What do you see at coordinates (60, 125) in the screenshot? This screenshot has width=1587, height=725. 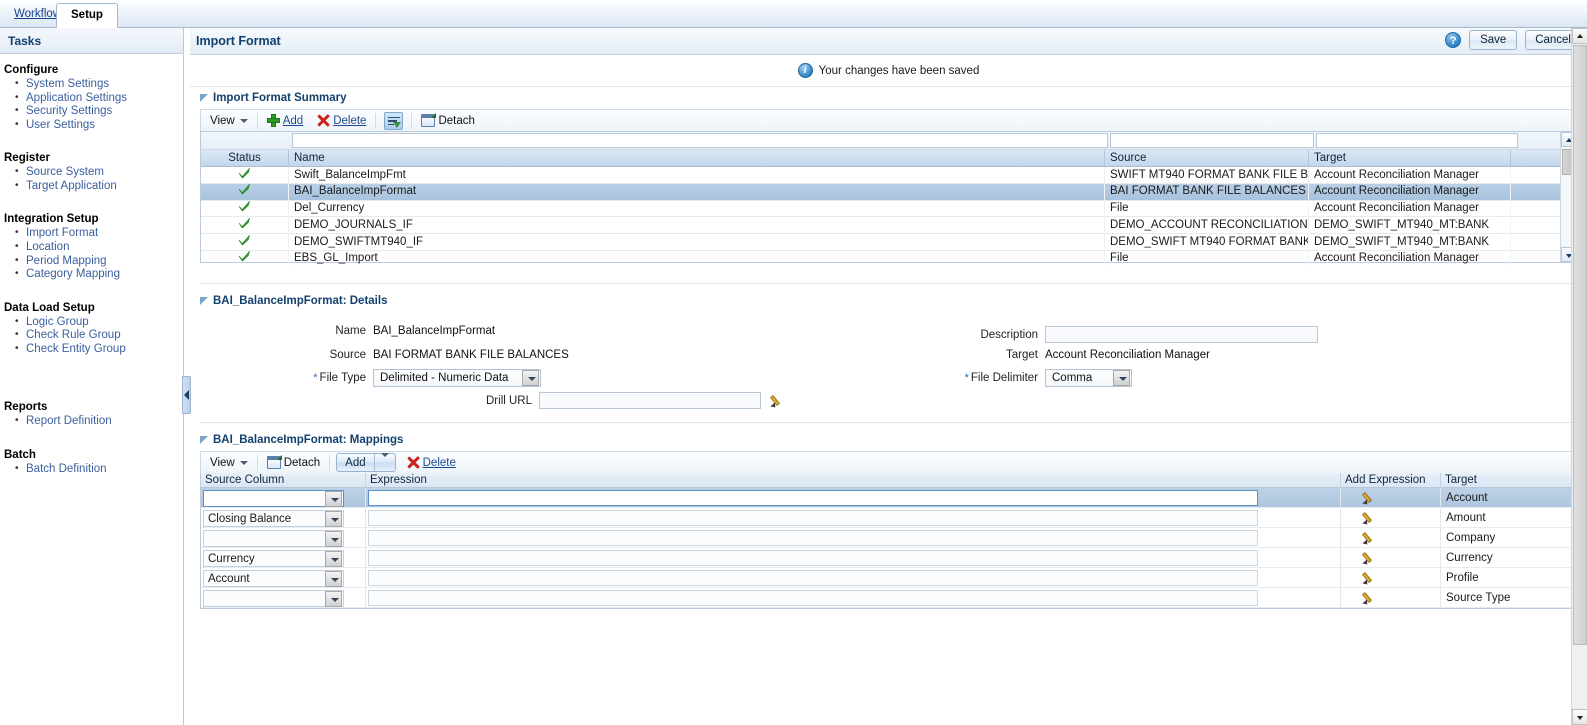 I see `sidebar-item-user-settings: User Settings` at bounding box center [60, 125].